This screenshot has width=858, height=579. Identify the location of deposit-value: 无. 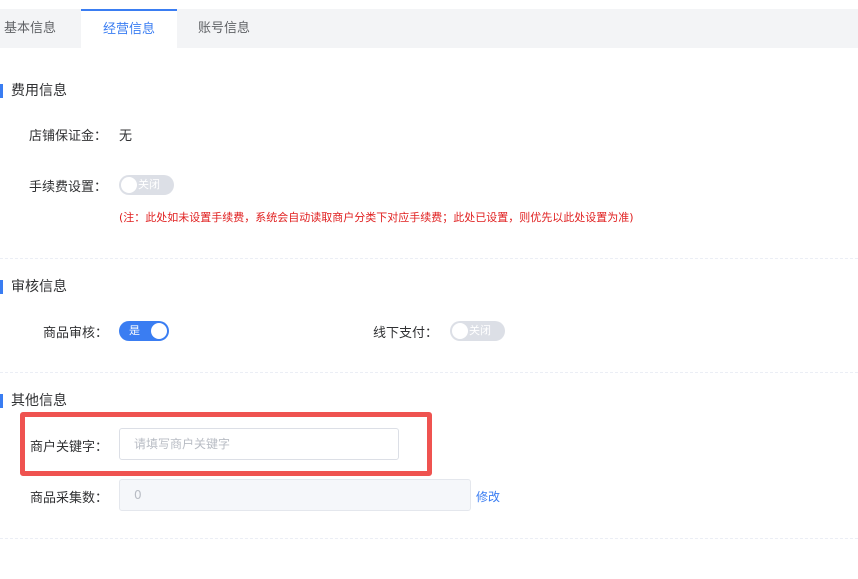
(126, 136).